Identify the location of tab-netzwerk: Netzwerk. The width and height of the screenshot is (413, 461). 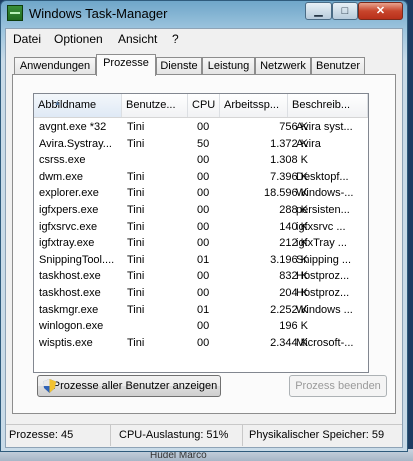
(283, 66).